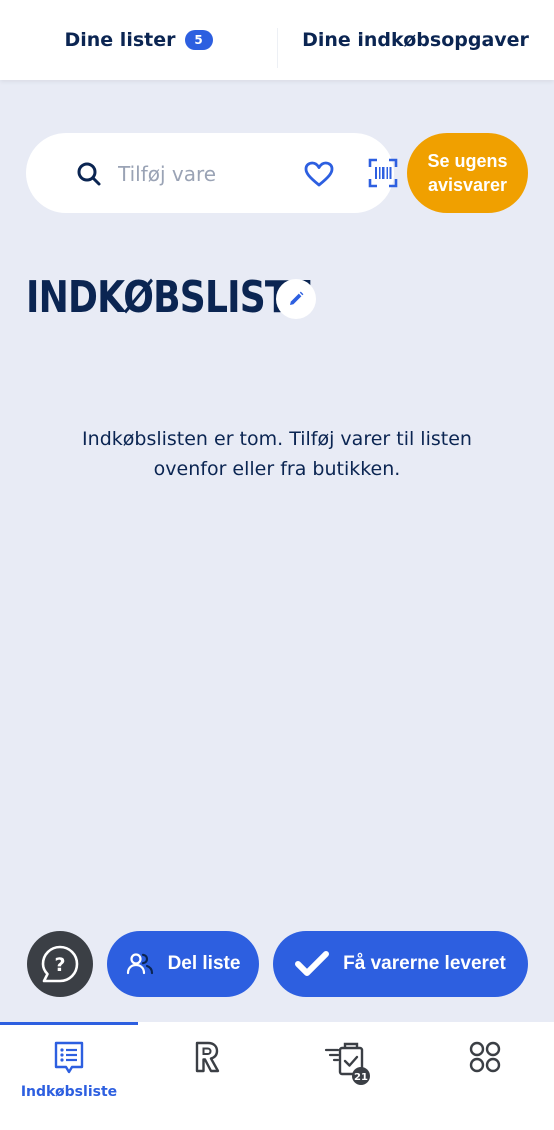 The image size is (554, 1130). What do you see at coordinates (169, 297) in the screenshot?
I see `page-title: INDKØBSLISTE` at bounding box center [169, 297].